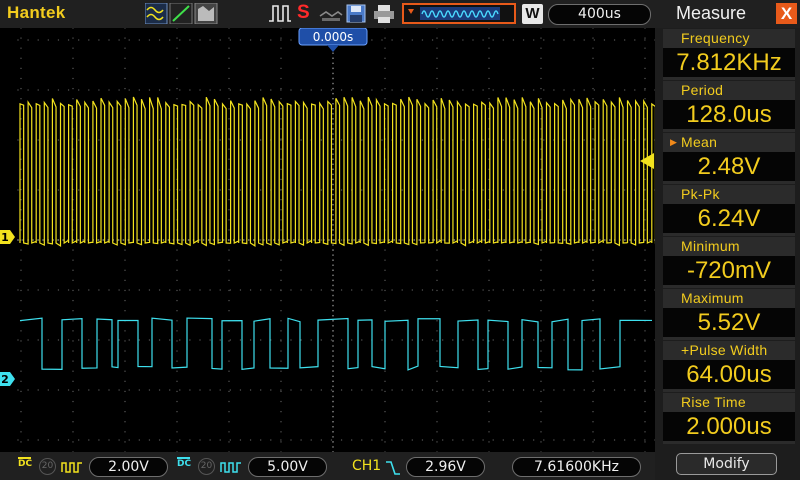  Describe the element at coordinates (231, 467) in the screenshot. I see `ch2-probe-icon` at that location.